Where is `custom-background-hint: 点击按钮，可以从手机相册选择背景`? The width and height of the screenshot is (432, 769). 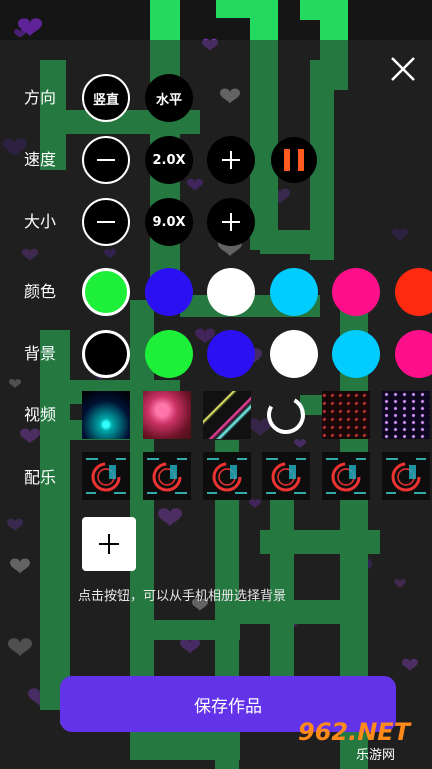 custom-background-hint: 点击按钮，可以从手机相册选择背景 is located at coordinates (181, 596).